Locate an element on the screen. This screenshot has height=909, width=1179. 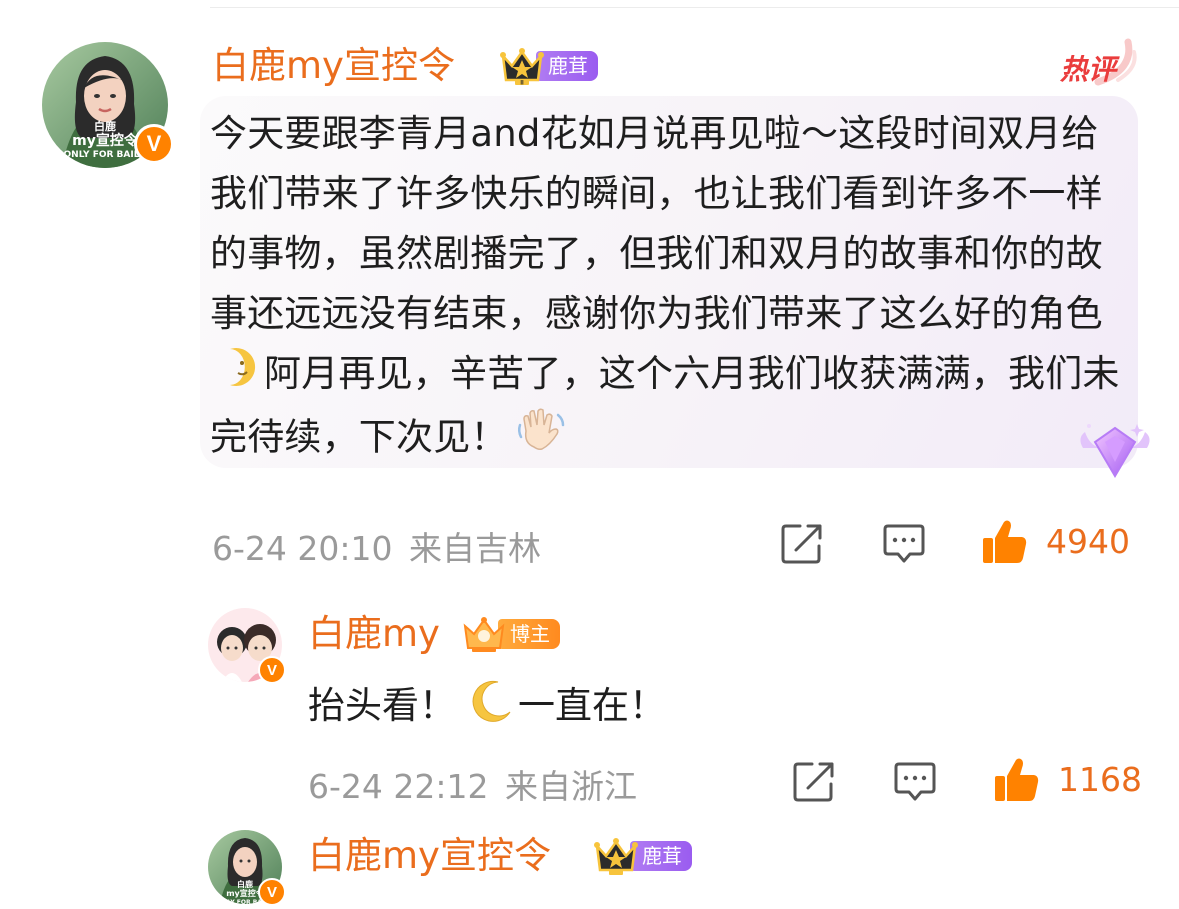
next-fan-badge: 鹿茸 is located at coordinates (643, 856).